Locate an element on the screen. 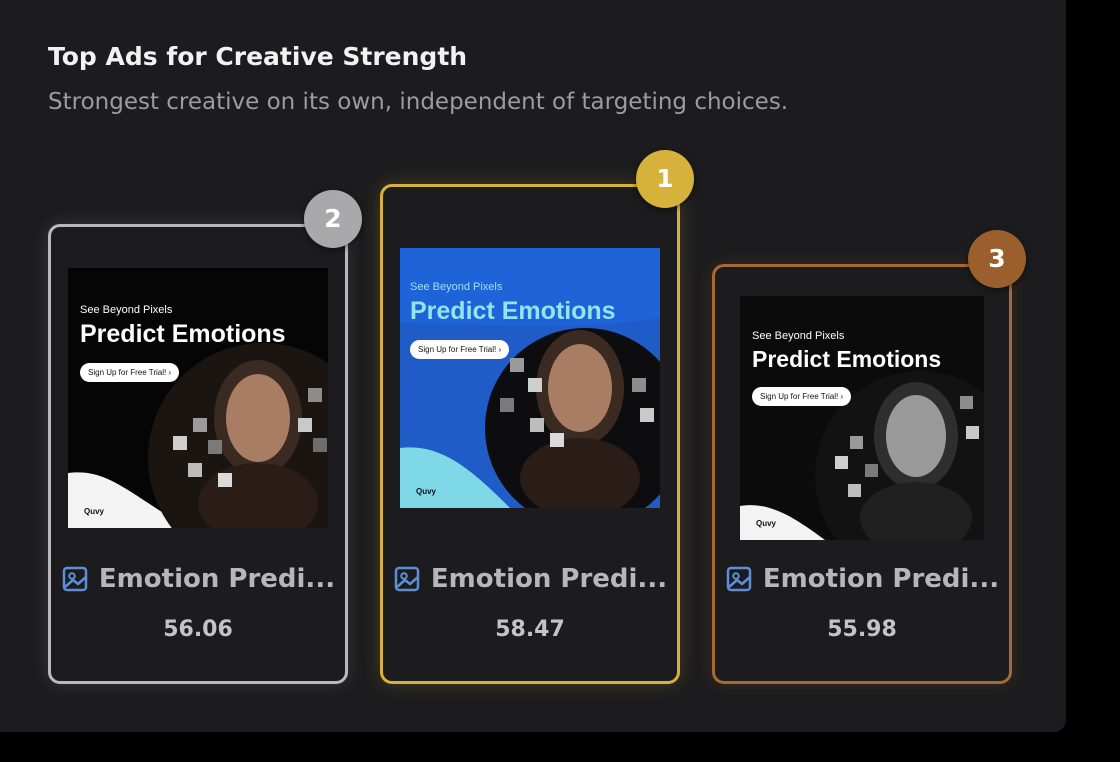  rank-badge: 2 is located at coordinates (333, 219).